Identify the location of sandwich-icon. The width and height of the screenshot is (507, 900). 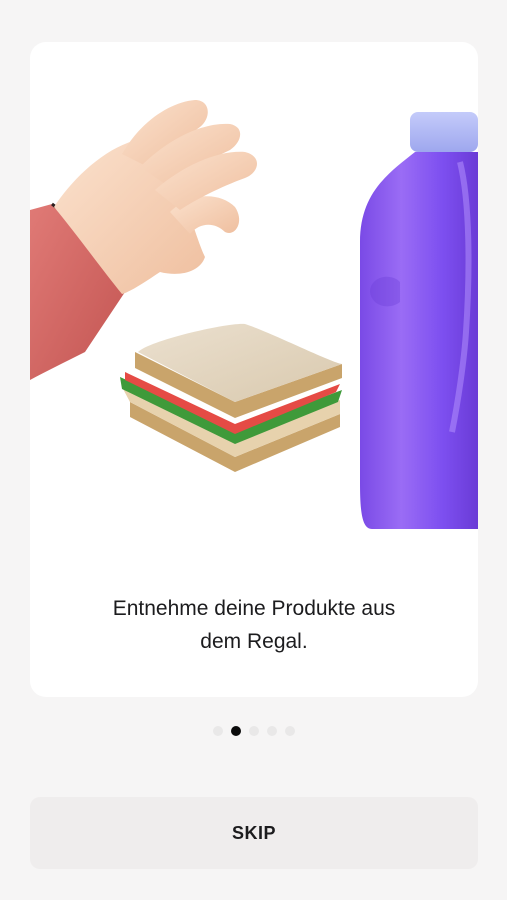
(231, 397).